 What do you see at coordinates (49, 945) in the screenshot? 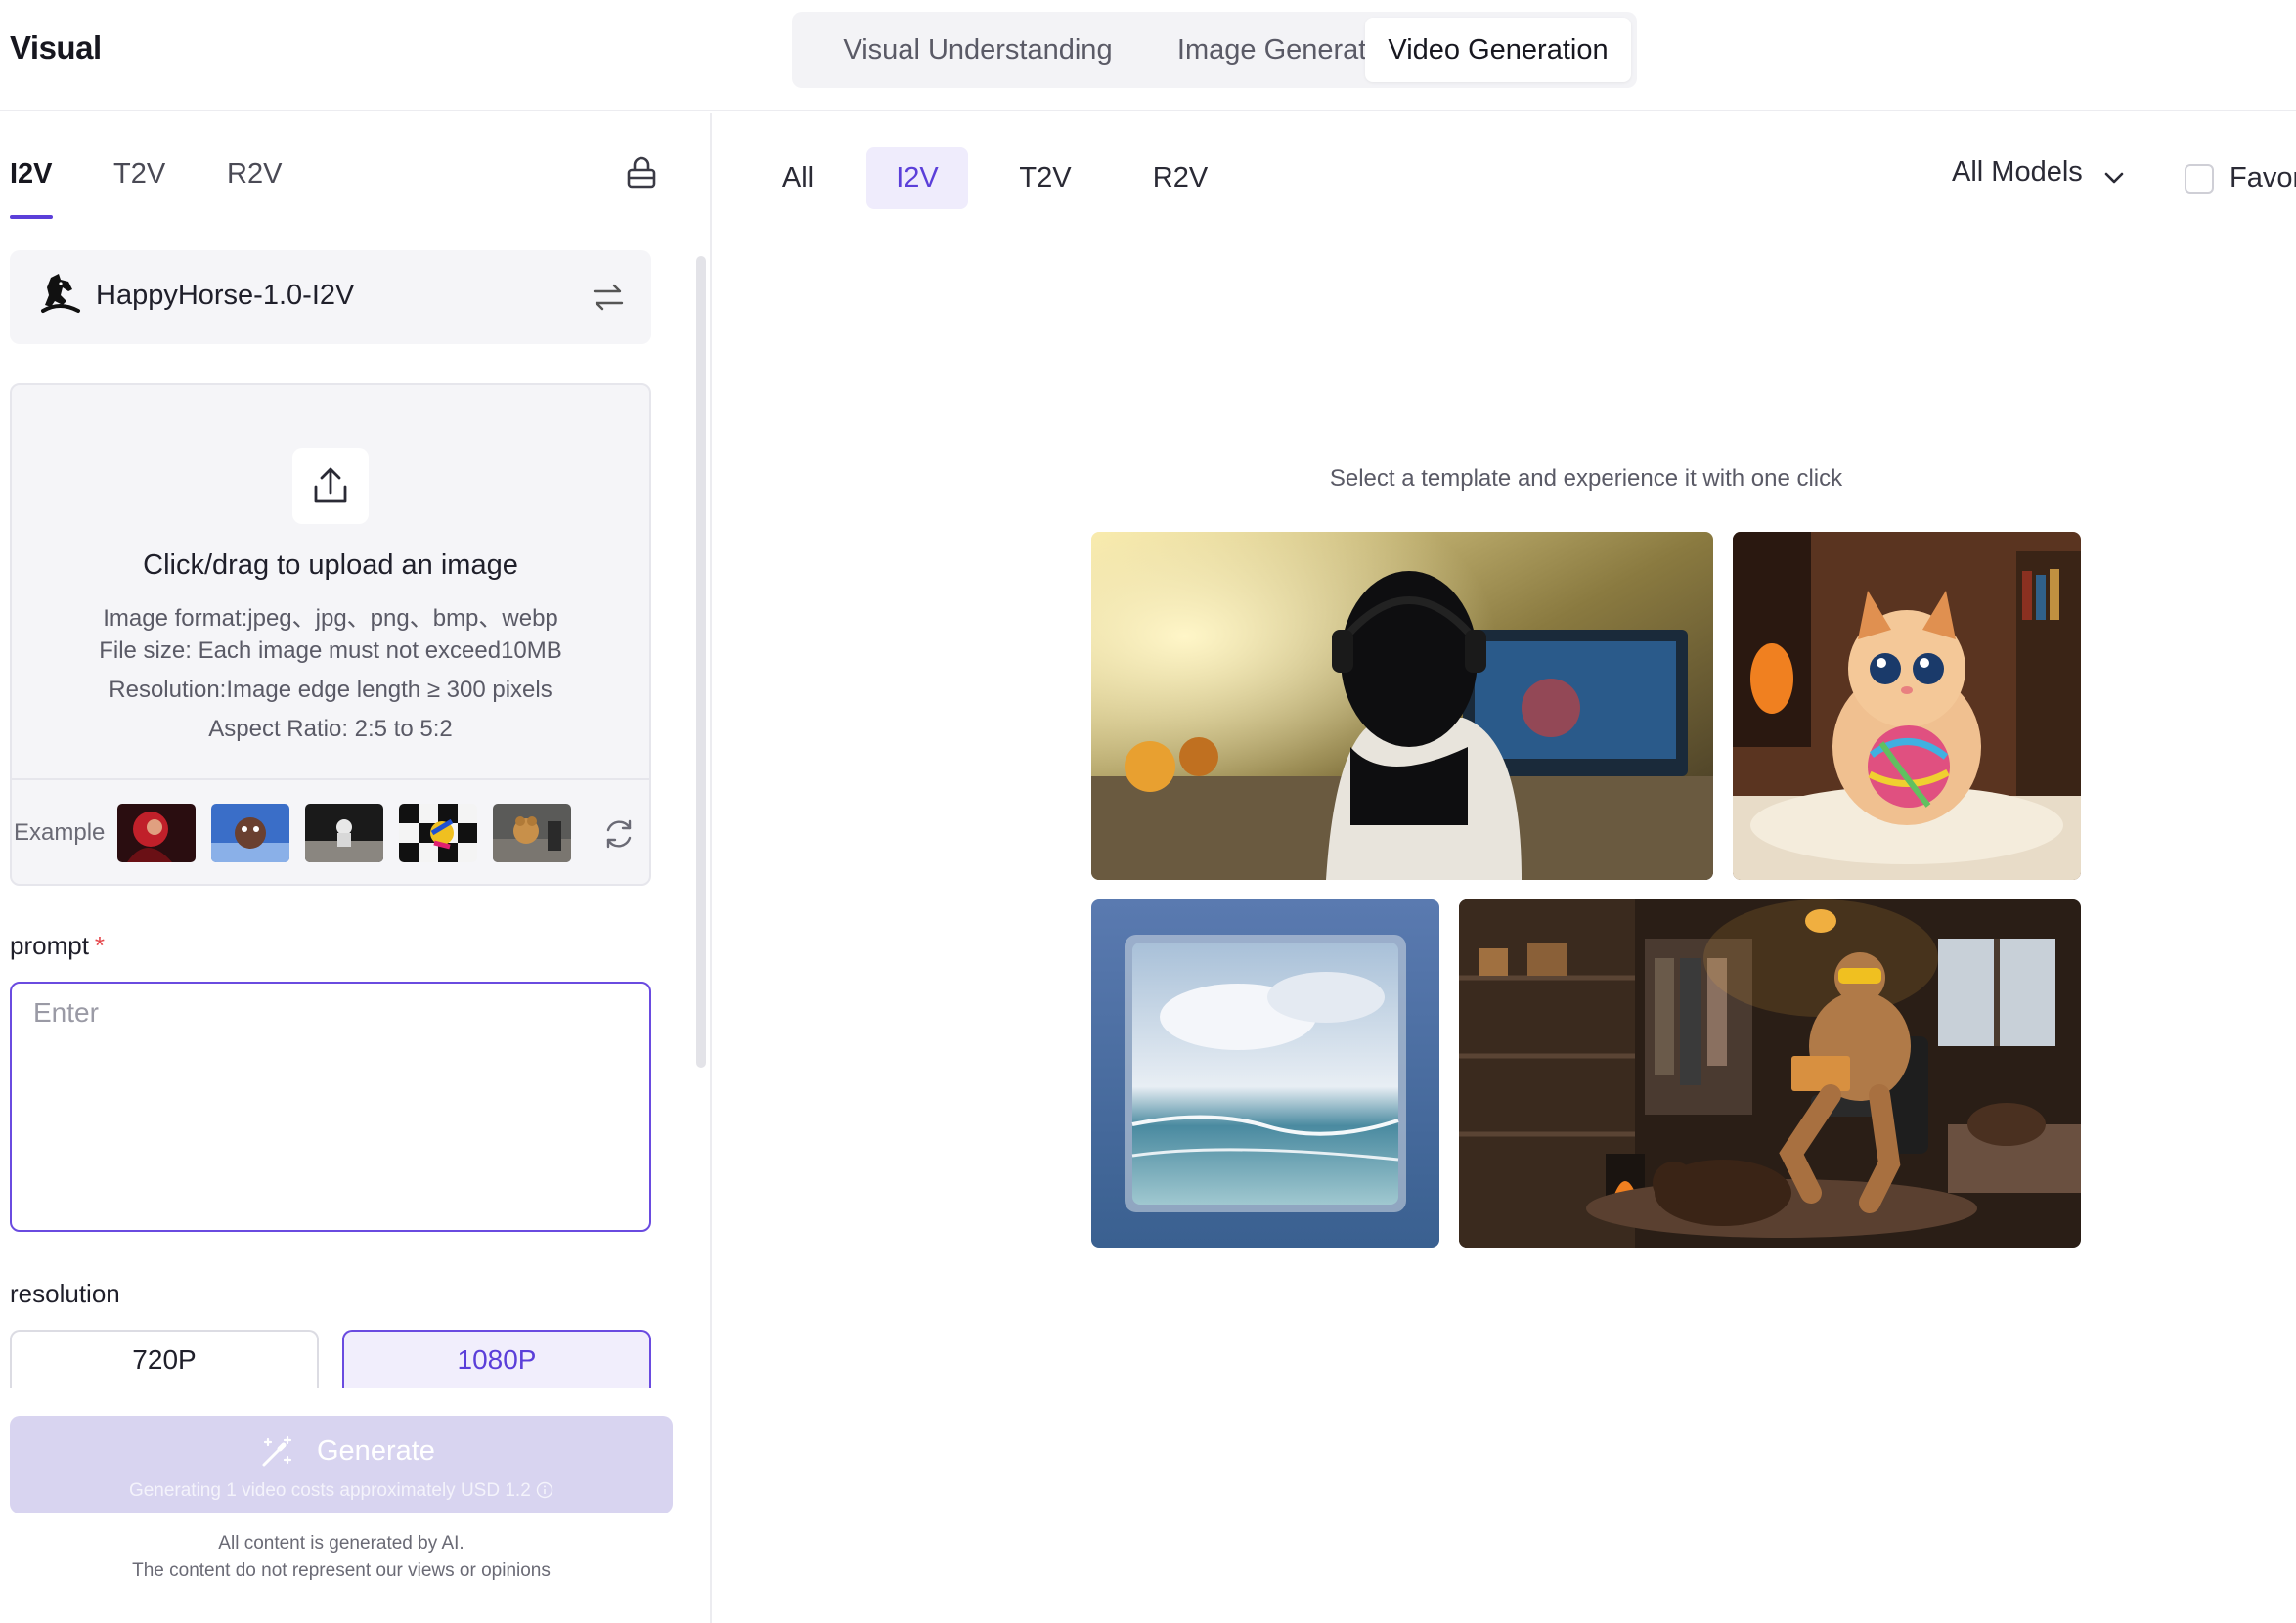
I see `prompt-label-text: prompt` at bounding box center [49, 945].